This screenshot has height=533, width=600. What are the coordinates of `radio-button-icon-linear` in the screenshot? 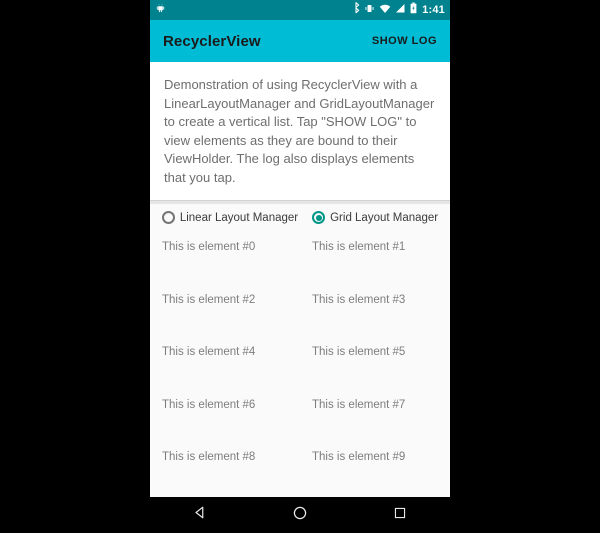 It's located at (168, 217).